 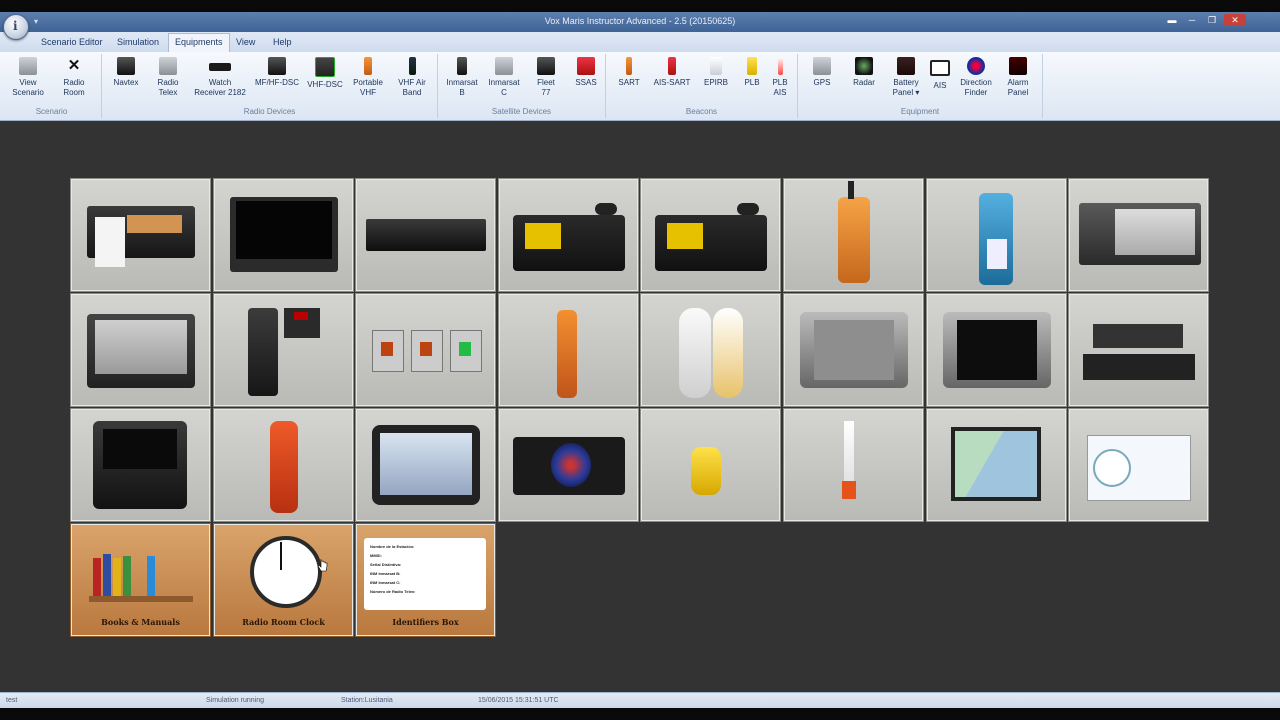 I want to click on battery-panel-screen, so click(x=426, y=464).